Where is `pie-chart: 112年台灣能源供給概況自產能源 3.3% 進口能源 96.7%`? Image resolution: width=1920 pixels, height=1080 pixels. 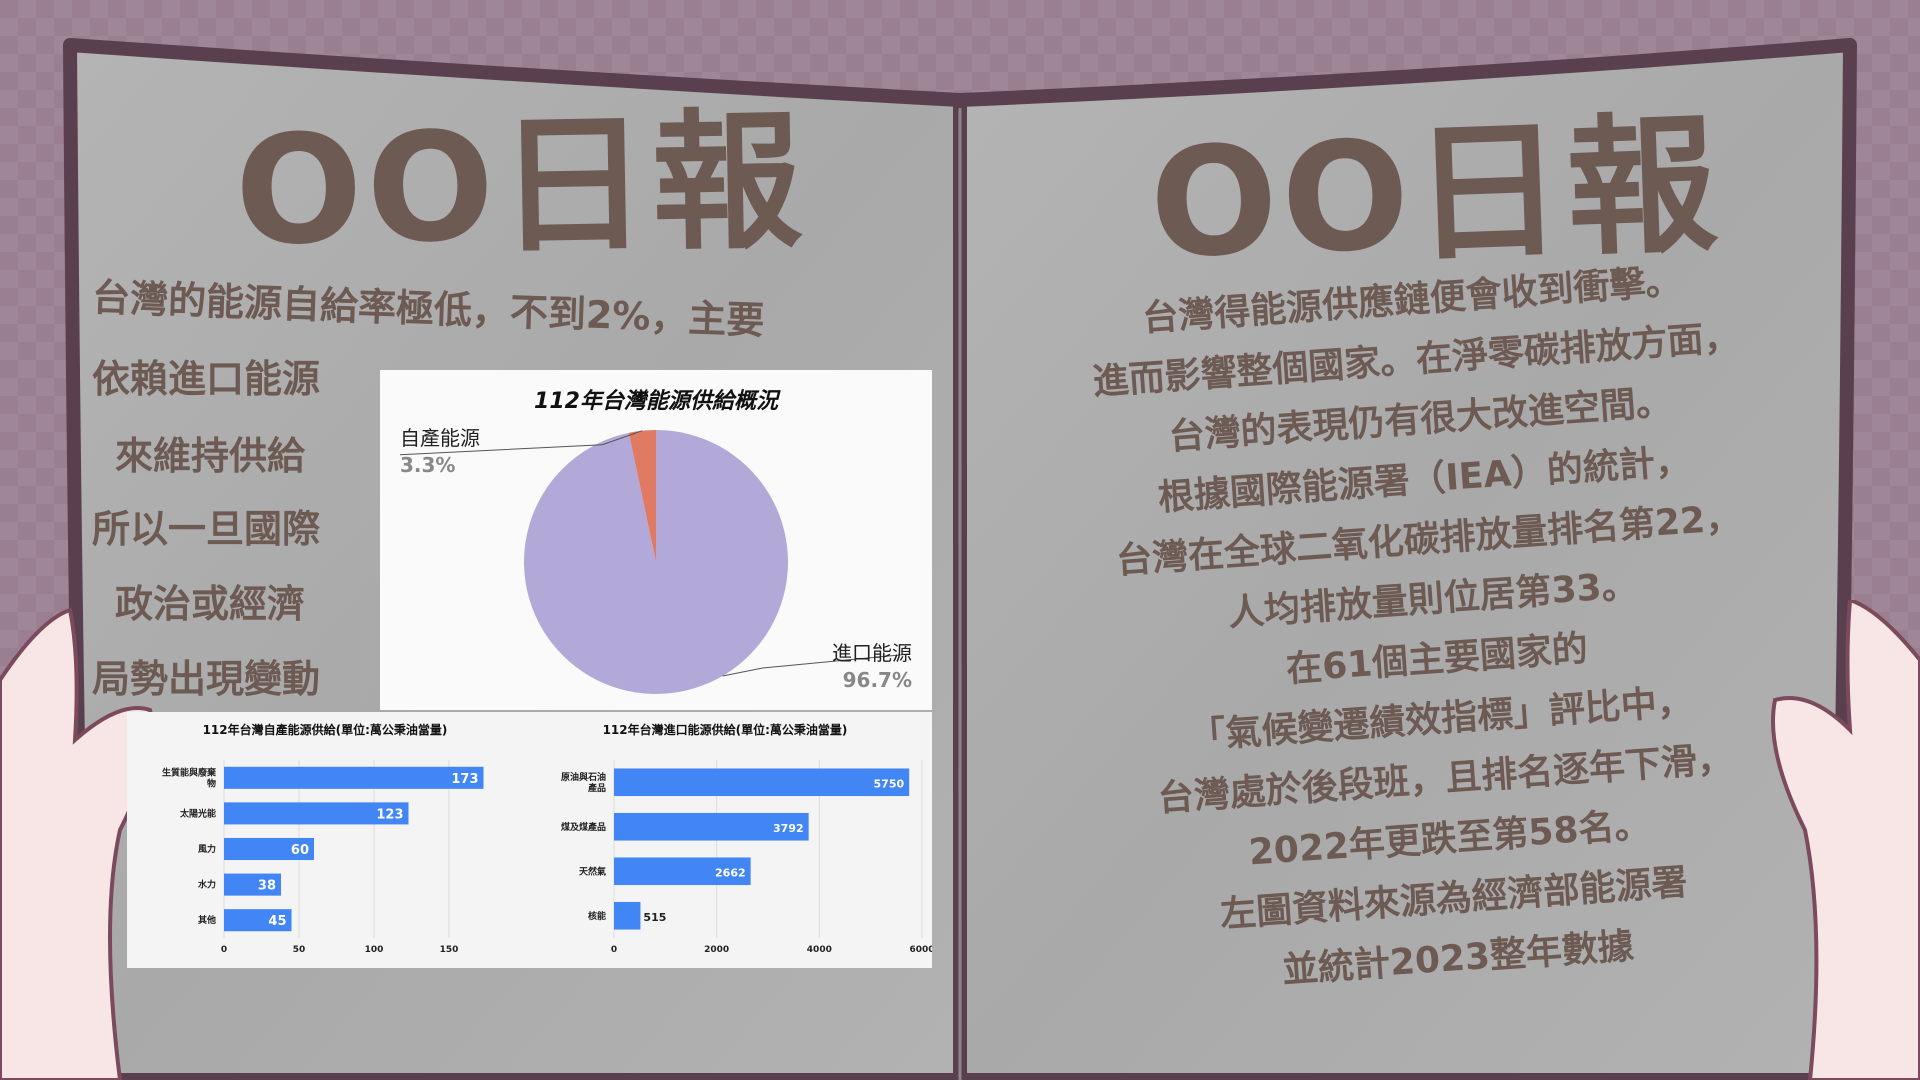
pie-chart: 112年台灣能源供給概況自產能源 3.3% 進口能源 96.7% is located at coordinates (655, 541).